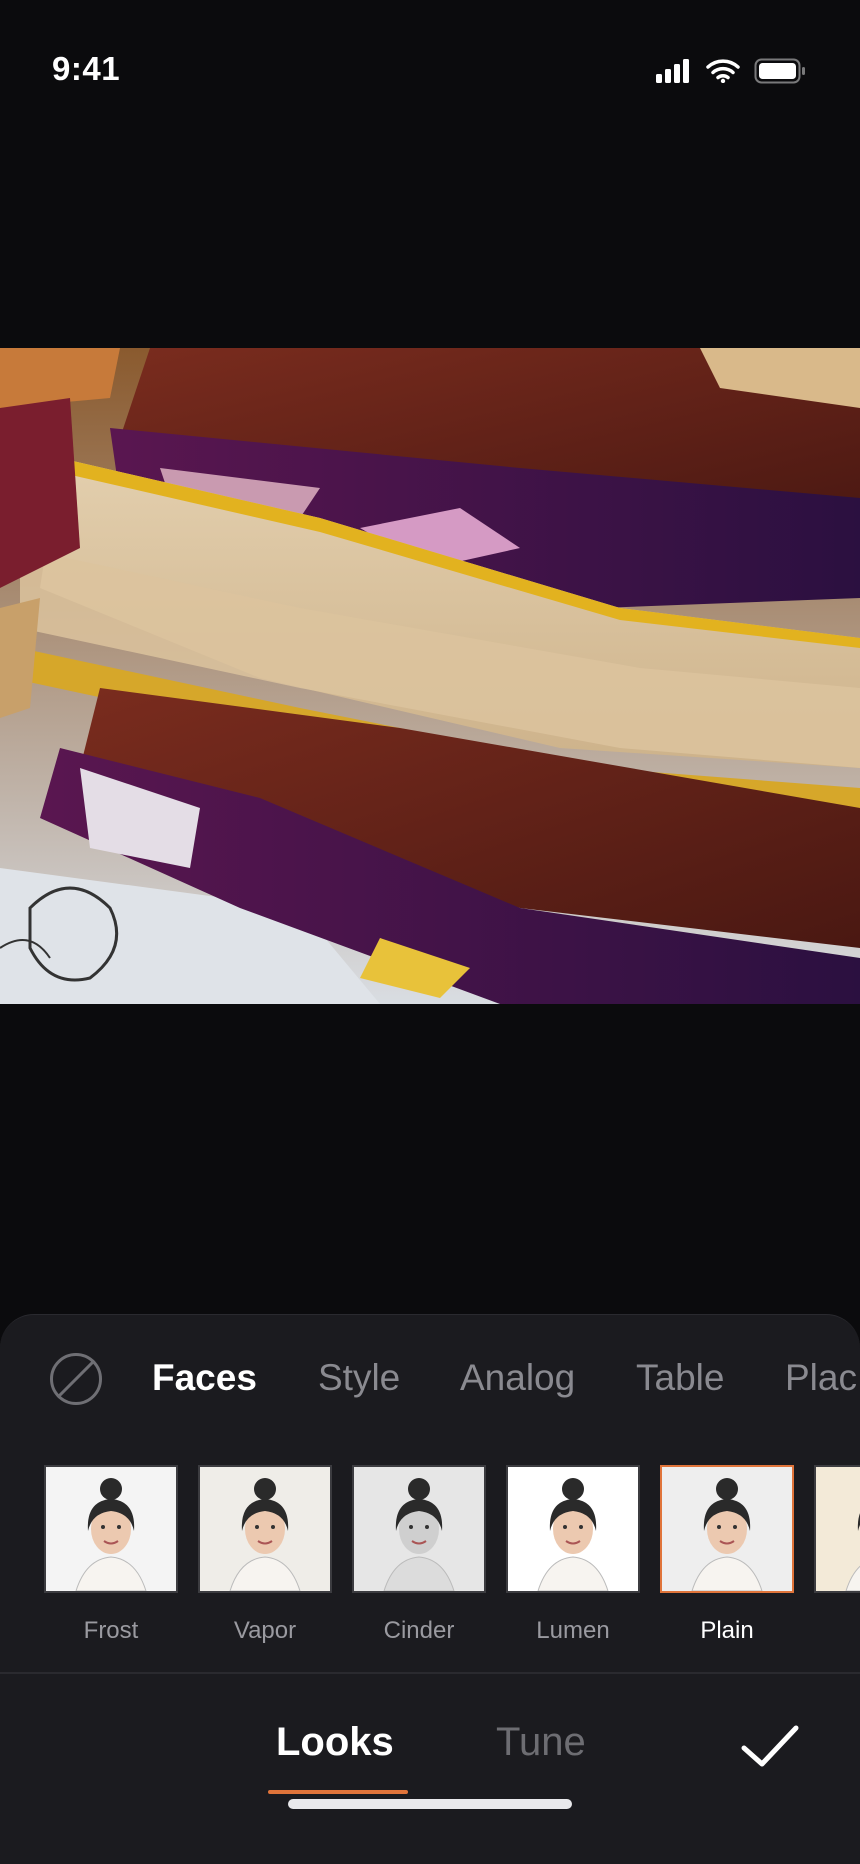 The image size is (860, 1864). I want to click on no-filter-icon, so click(76, 1379).